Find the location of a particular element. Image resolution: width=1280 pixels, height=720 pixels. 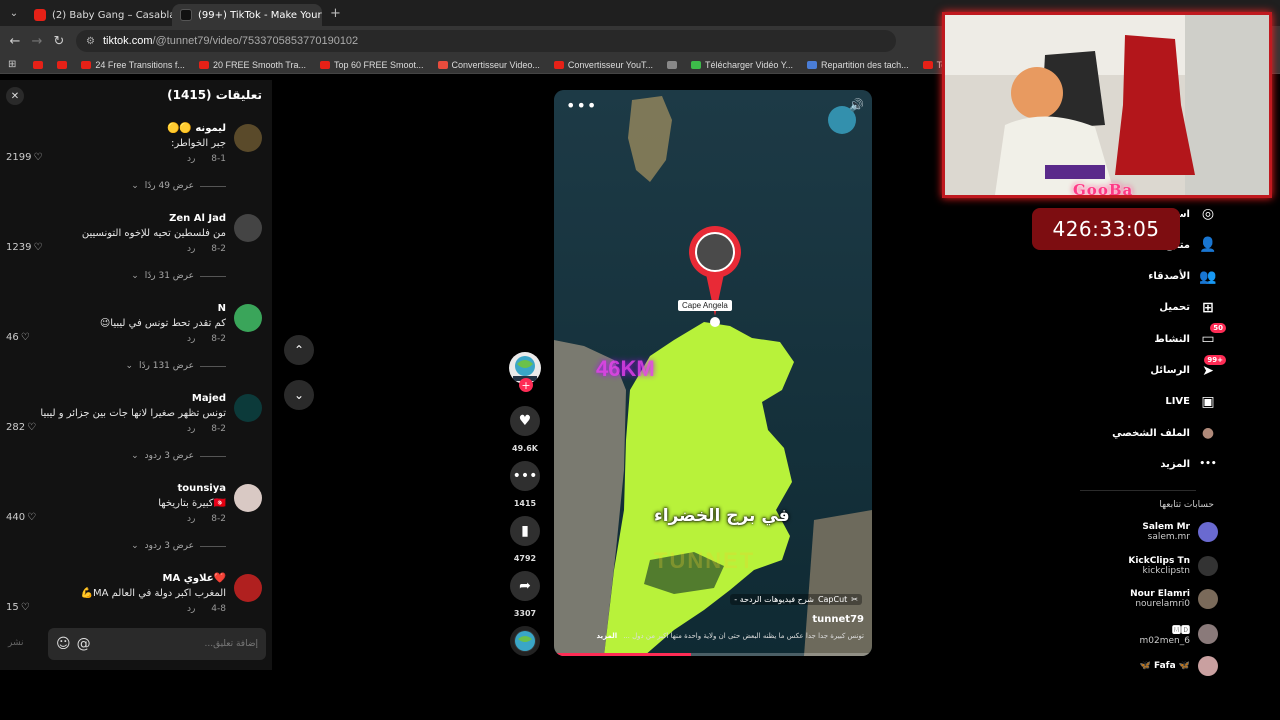

sidebar-item: ● الملف الشخصي is located at coordinates (1165, 433).